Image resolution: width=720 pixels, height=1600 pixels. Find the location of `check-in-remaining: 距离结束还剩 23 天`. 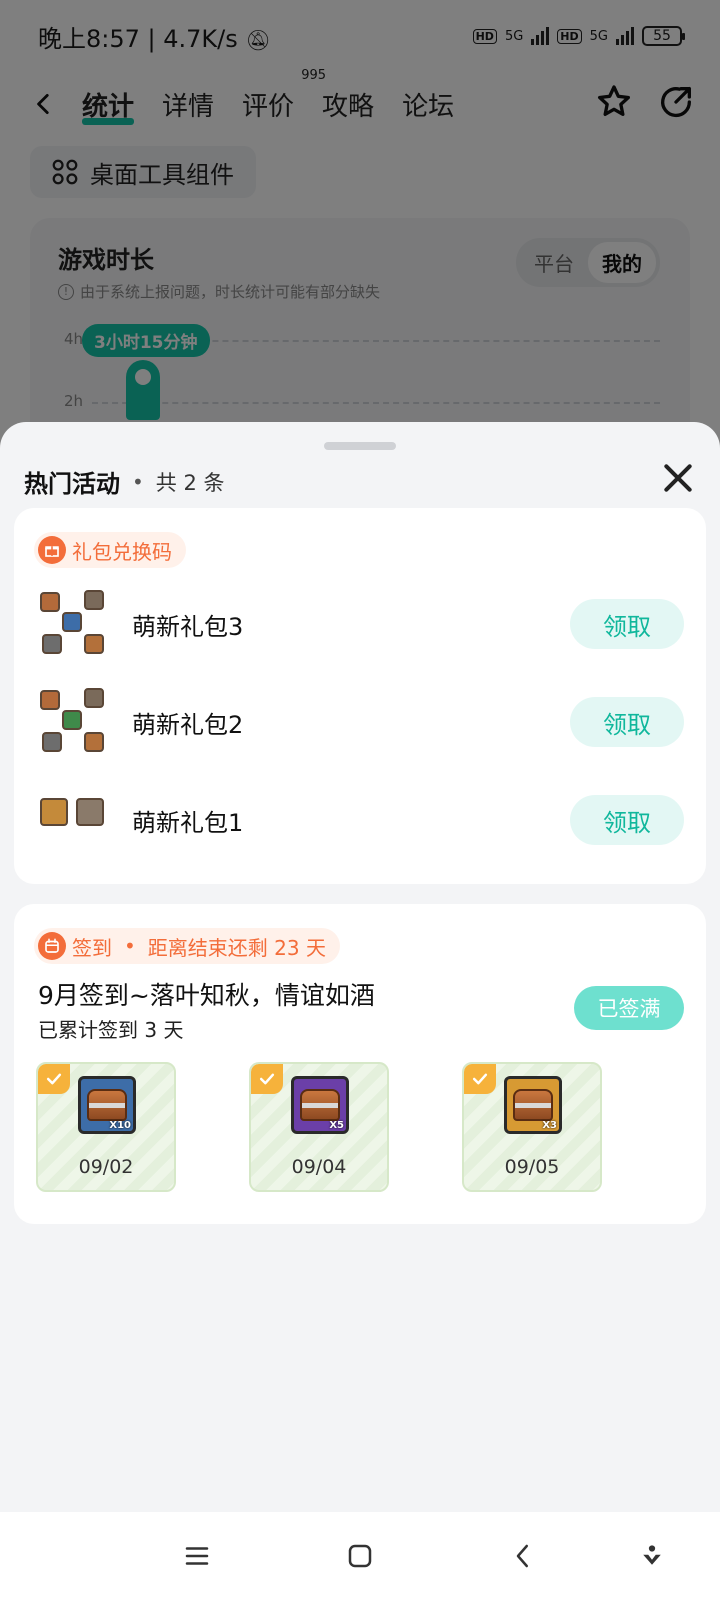

check-in-remaining: 距离结束还剩 23 天 is located at coordinates (236, 947).